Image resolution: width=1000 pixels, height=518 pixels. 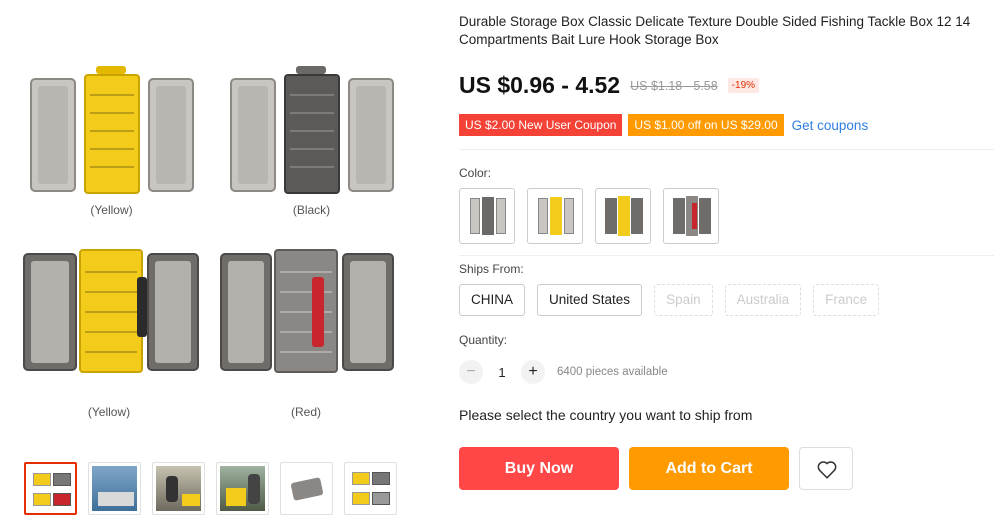 What do you see at coordinates (492, 300) in the screenshot?
I see `ships-from-china: CHINA` at bounding box center [492, 300].